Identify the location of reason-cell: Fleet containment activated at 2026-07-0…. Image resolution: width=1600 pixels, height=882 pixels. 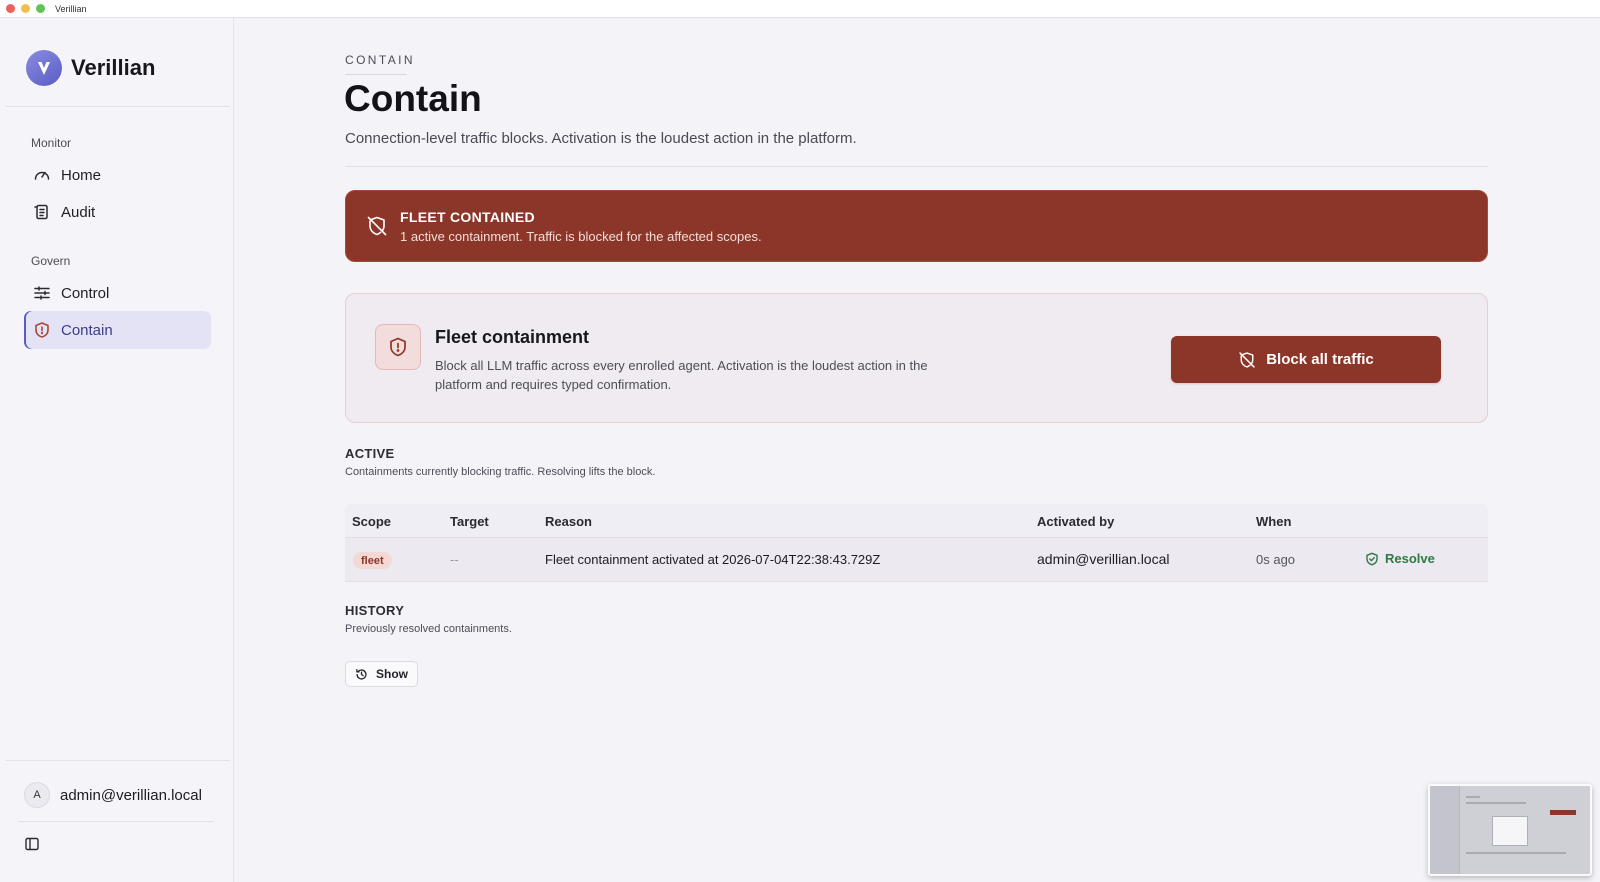
(713, 559).